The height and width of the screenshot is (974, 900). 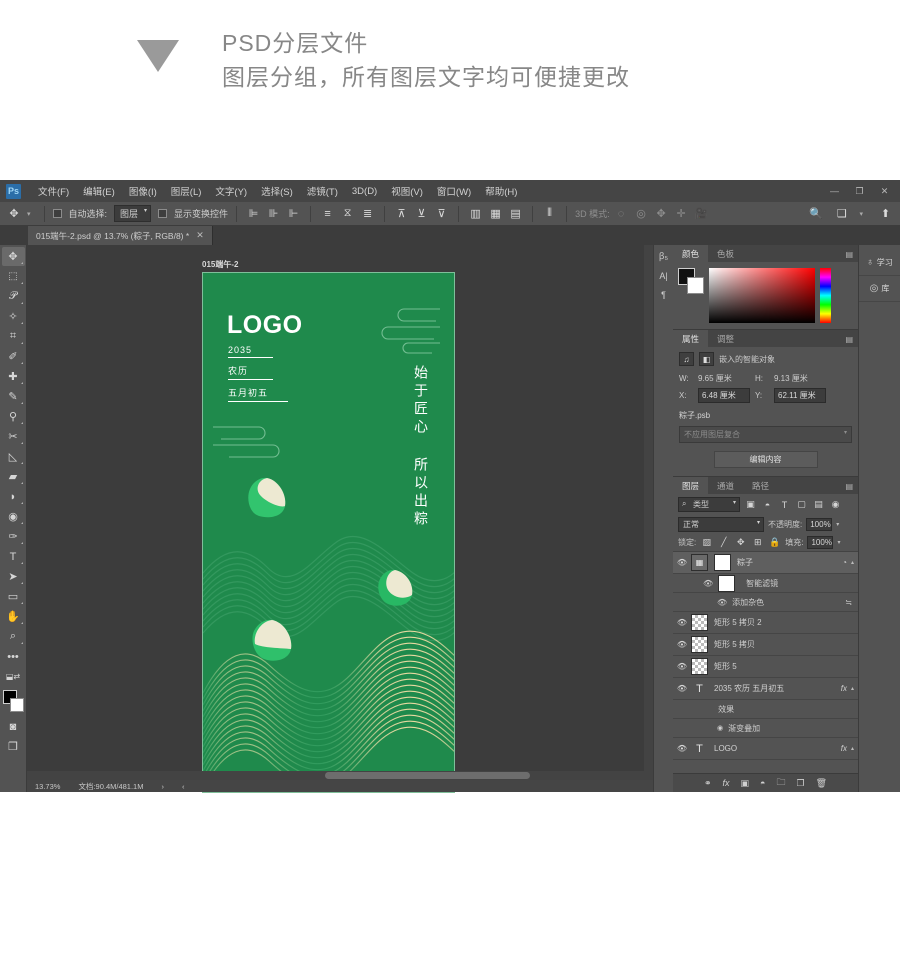 I want to click on workspace-icon: ❑, so click(x=841, y=213).